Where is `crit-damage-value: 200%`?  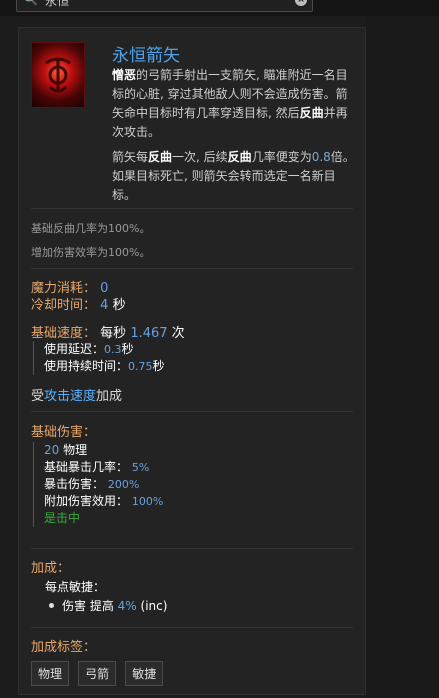 crit-damage-value: 200% is located at coordinates (123, 484).